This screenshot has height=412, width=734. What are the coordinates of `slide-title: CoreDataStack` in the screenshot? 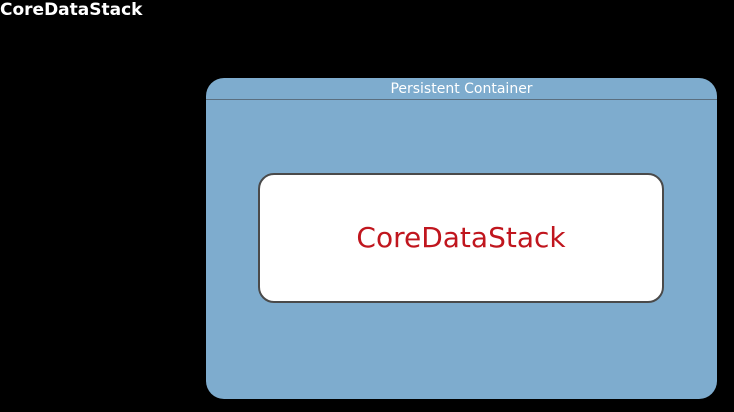 It's located at (71, 10).